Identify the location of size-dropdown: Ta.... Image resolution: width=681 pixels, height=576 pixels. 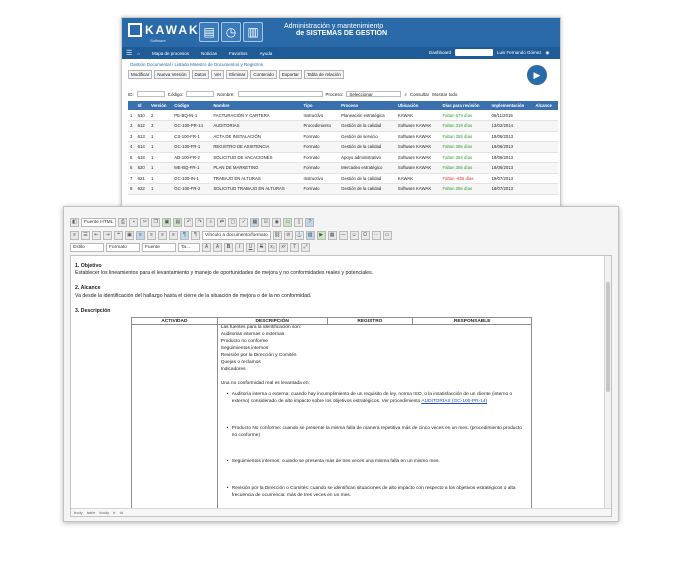
(189, 247).